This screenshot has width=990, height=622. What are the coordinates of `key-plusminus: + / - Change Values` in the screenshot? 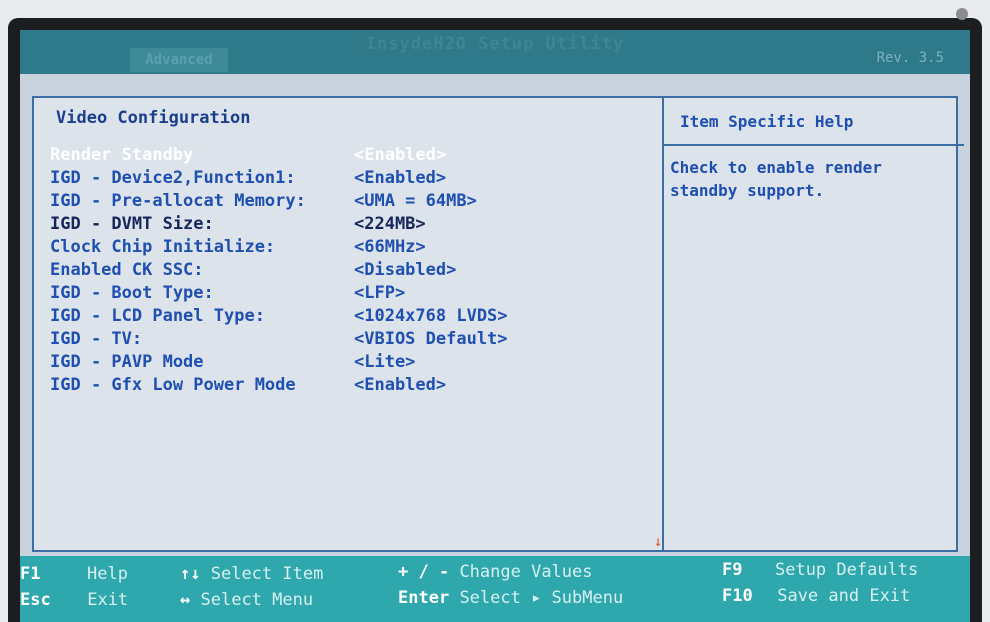 It's located at (495, 572).